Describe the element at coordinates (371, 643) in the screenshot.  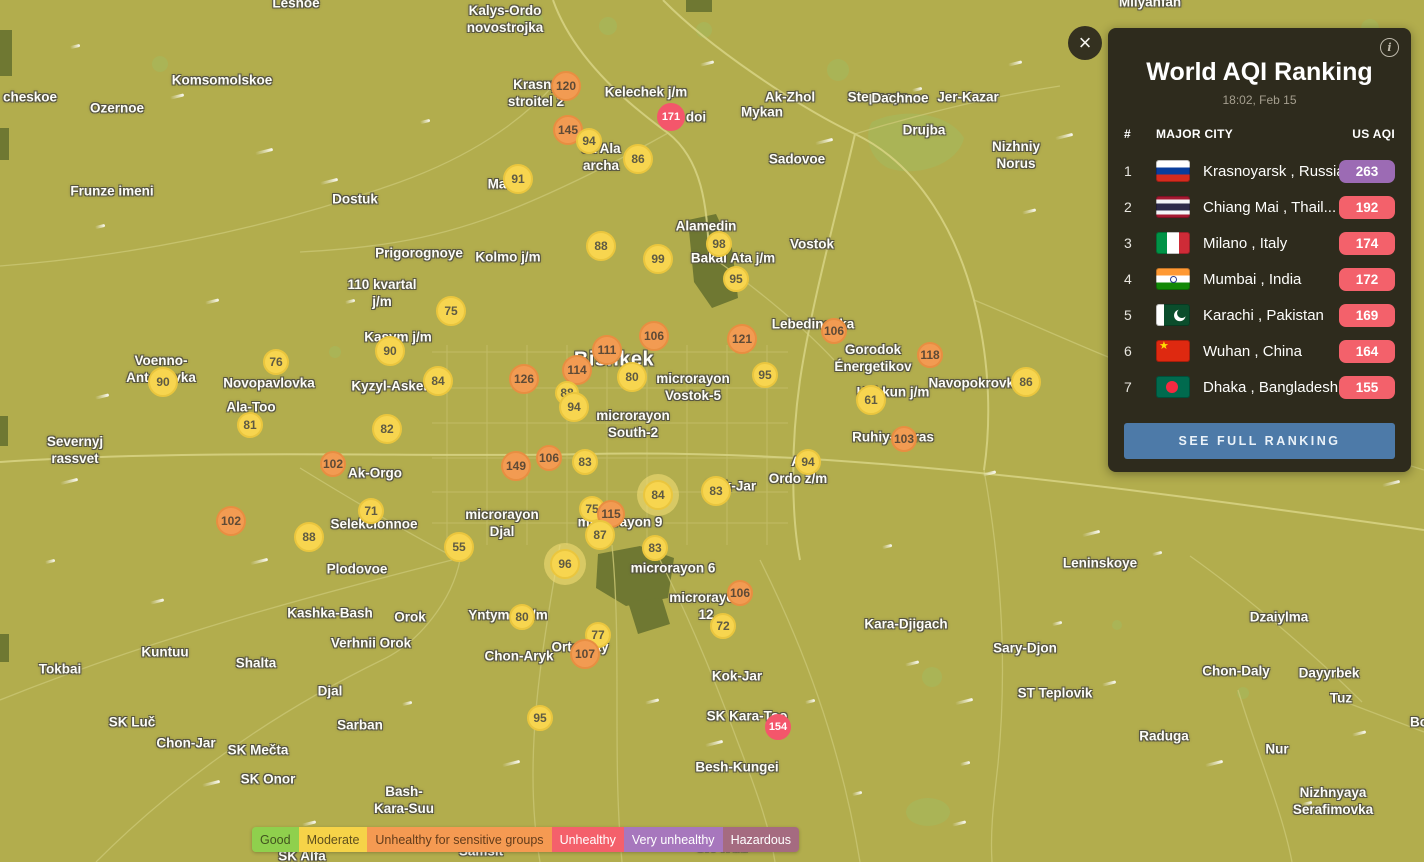
I see `map-label: Verhnii Orok` at that location.